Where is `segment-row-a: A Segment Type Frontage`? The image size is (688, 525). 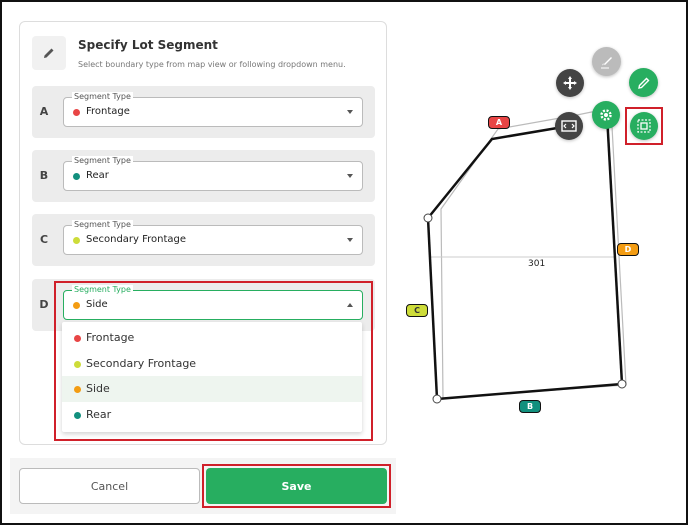 segment-row-a: A Segment Type Frontage is located at coordinates (203, 112).